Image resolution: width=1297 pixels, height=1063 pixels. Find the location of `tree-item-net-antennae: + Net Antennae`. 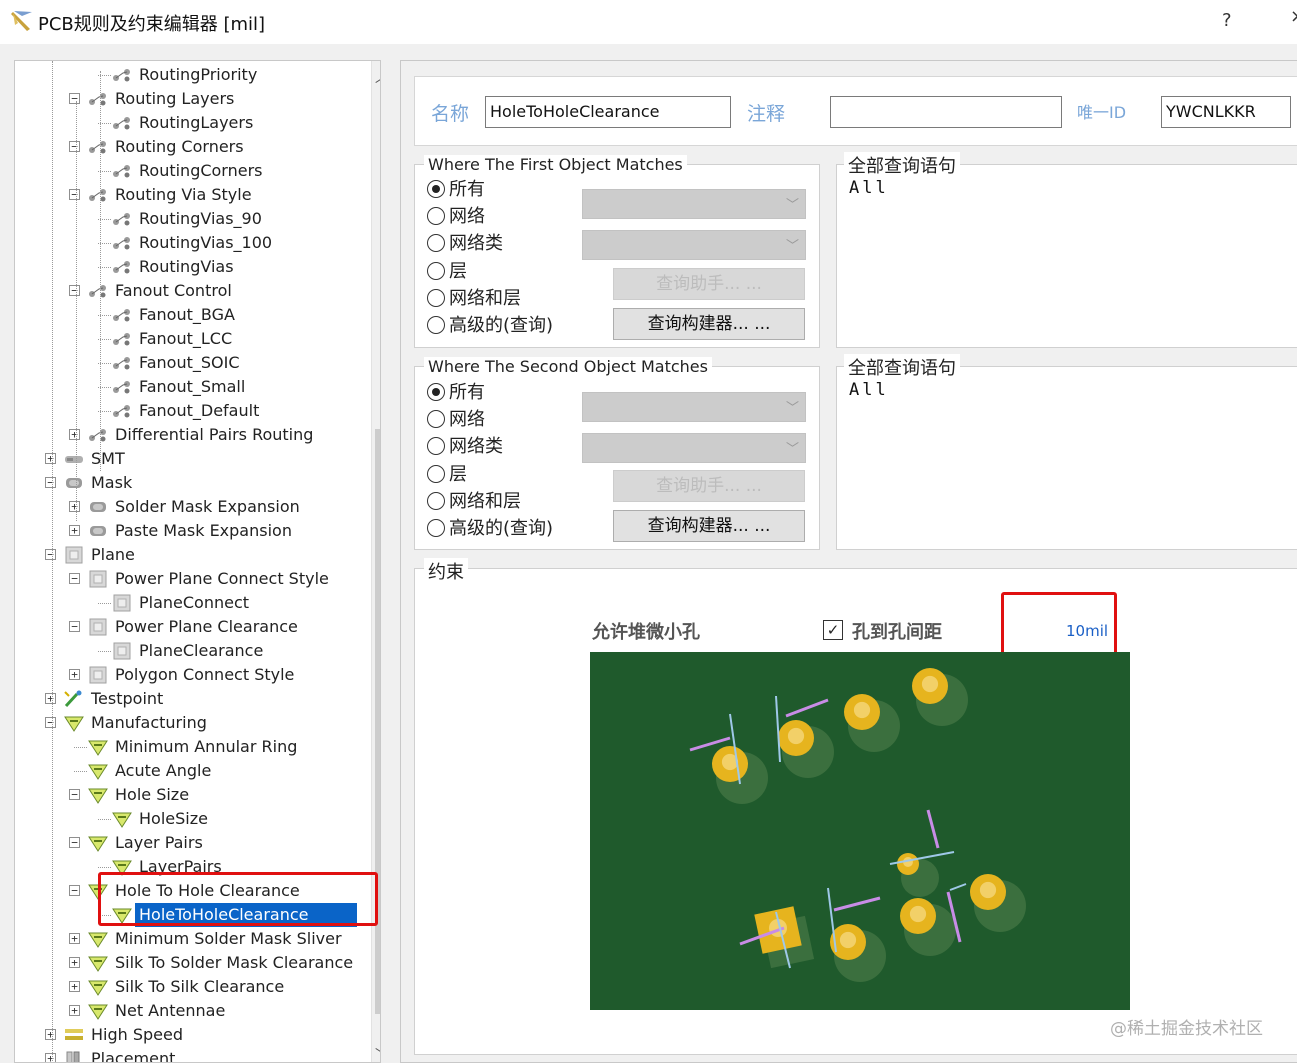

tree-item-net-antennae: + Net Antennae is located at coordinates (193, 1011).